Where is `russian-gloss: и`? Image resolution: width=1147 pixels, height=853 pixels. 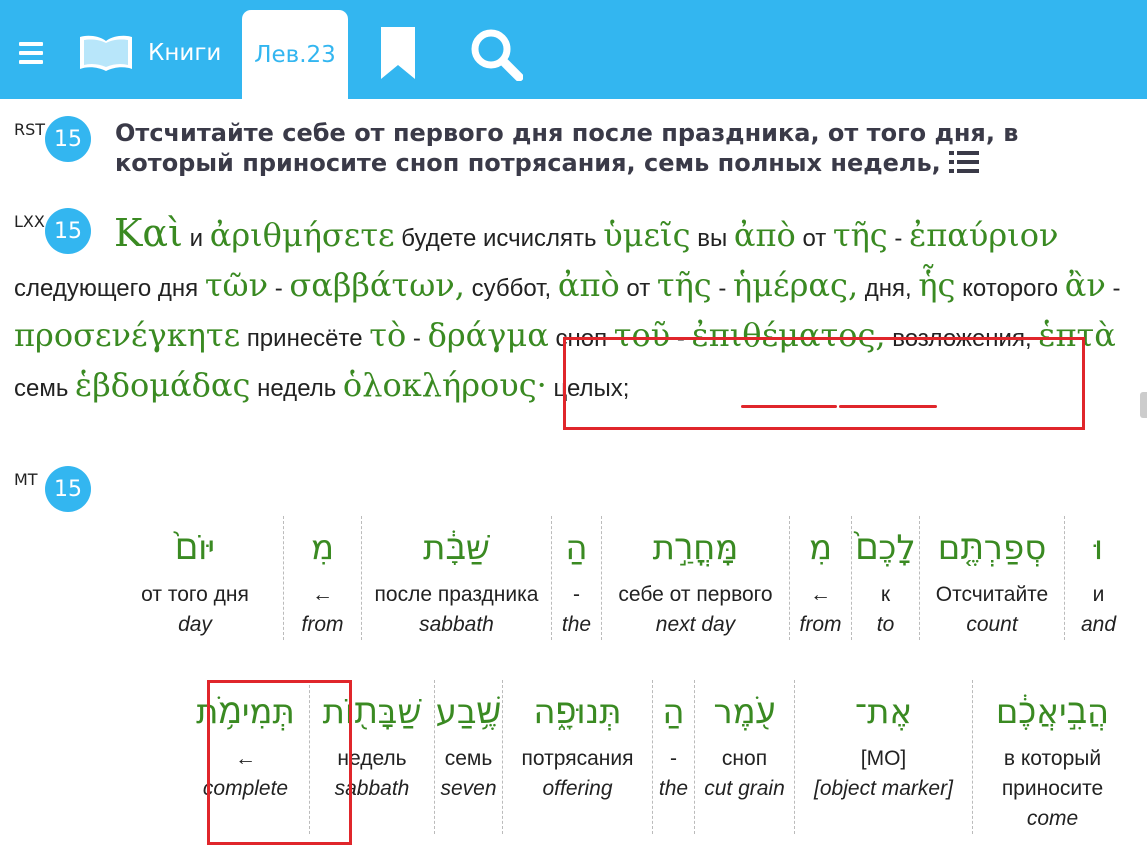
russian-gloss: и is located at coordinates (1098, 594).